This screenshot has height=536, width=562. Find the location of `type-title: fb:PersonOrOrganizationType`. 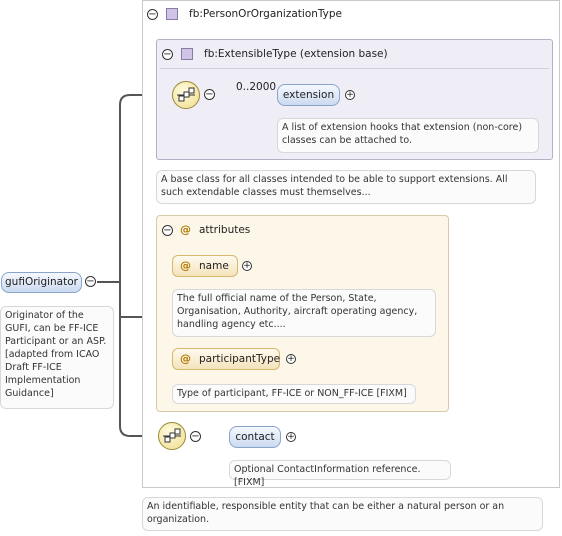

type-title: fb:PersonOrOrganizationType is located at coordinates (266, 14).